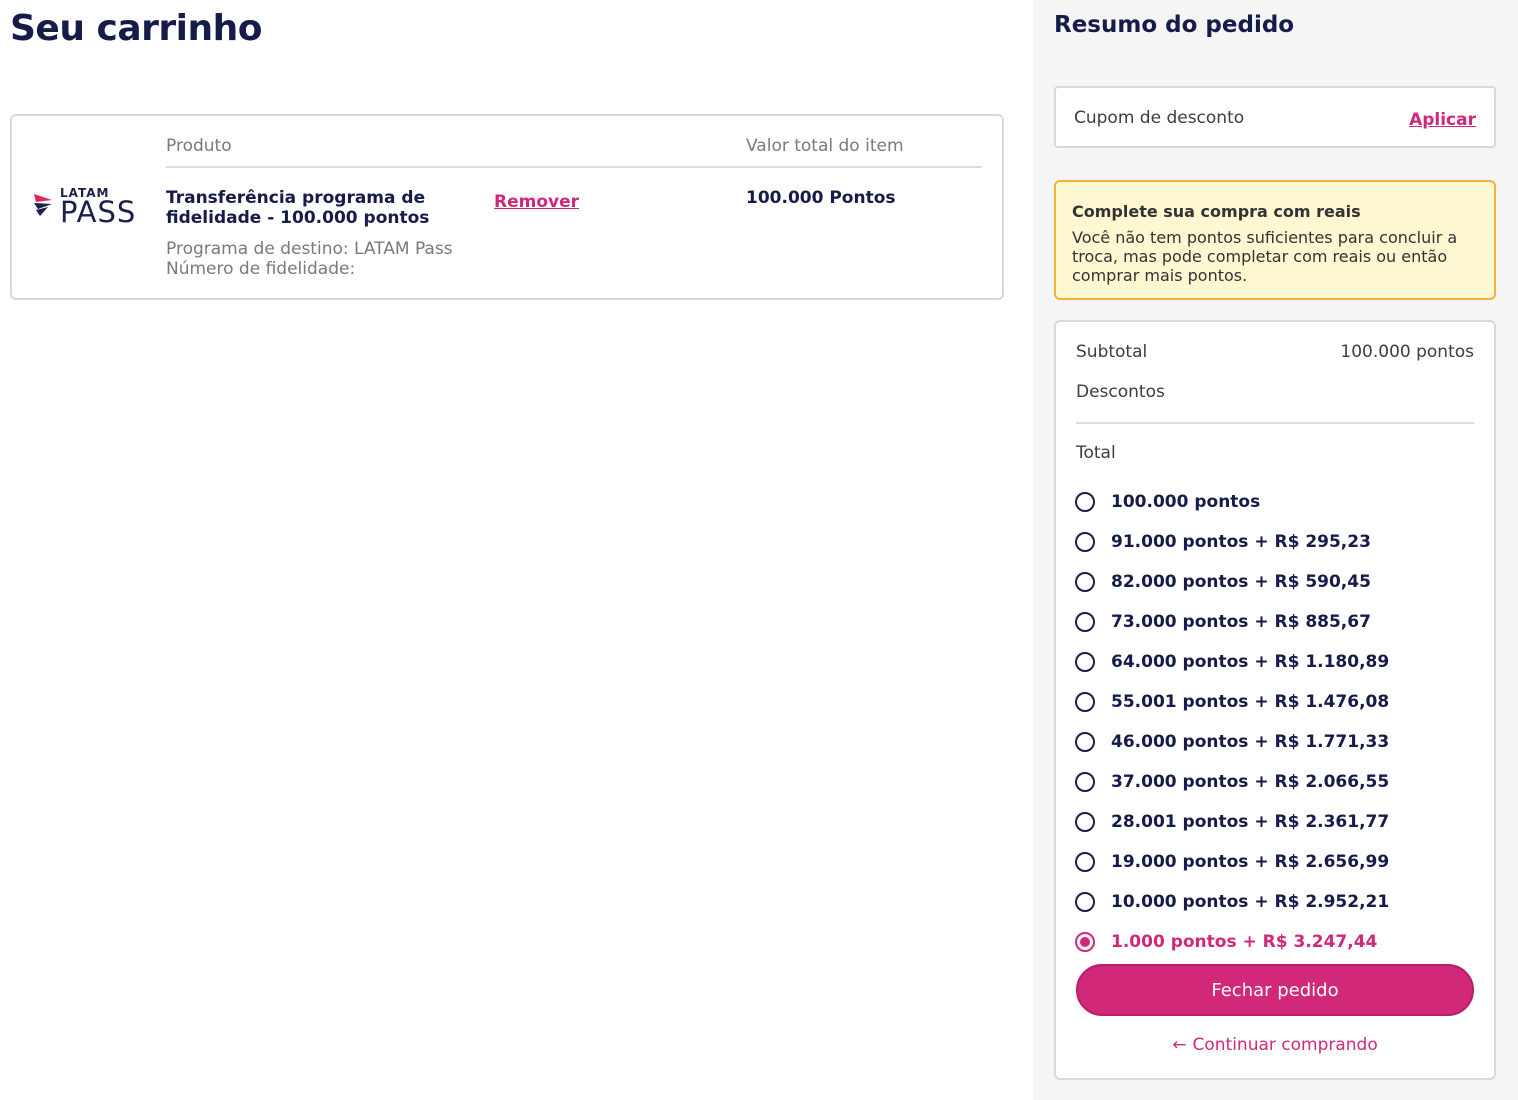 Image resolution: width=1518 pixels, height=1100 pixels. I want to click on page-title: Seu carrinho, so click(136, 28).